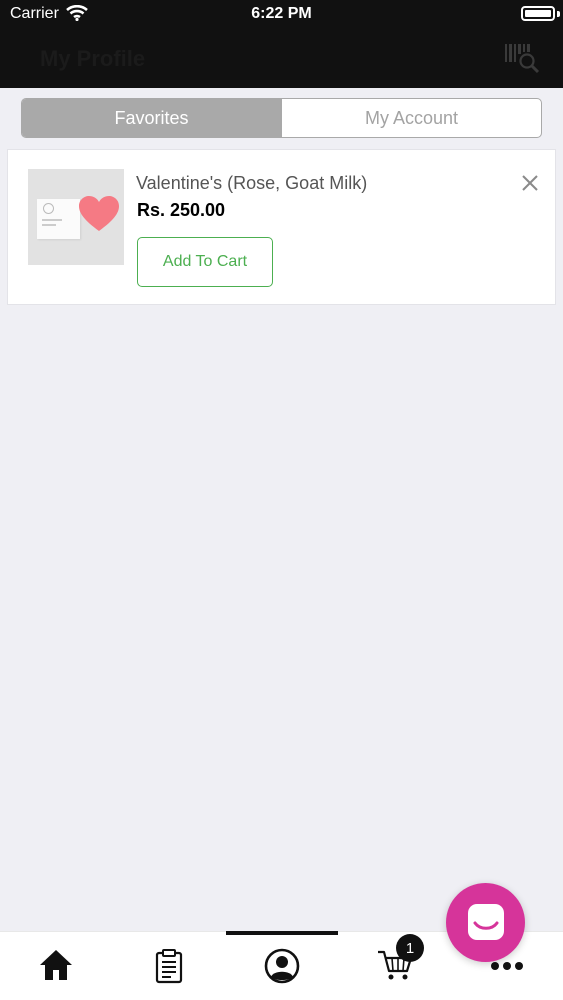 The width and height of the screenshot is (563, 1000). I want to click on chat-icon, so click(486, 922).